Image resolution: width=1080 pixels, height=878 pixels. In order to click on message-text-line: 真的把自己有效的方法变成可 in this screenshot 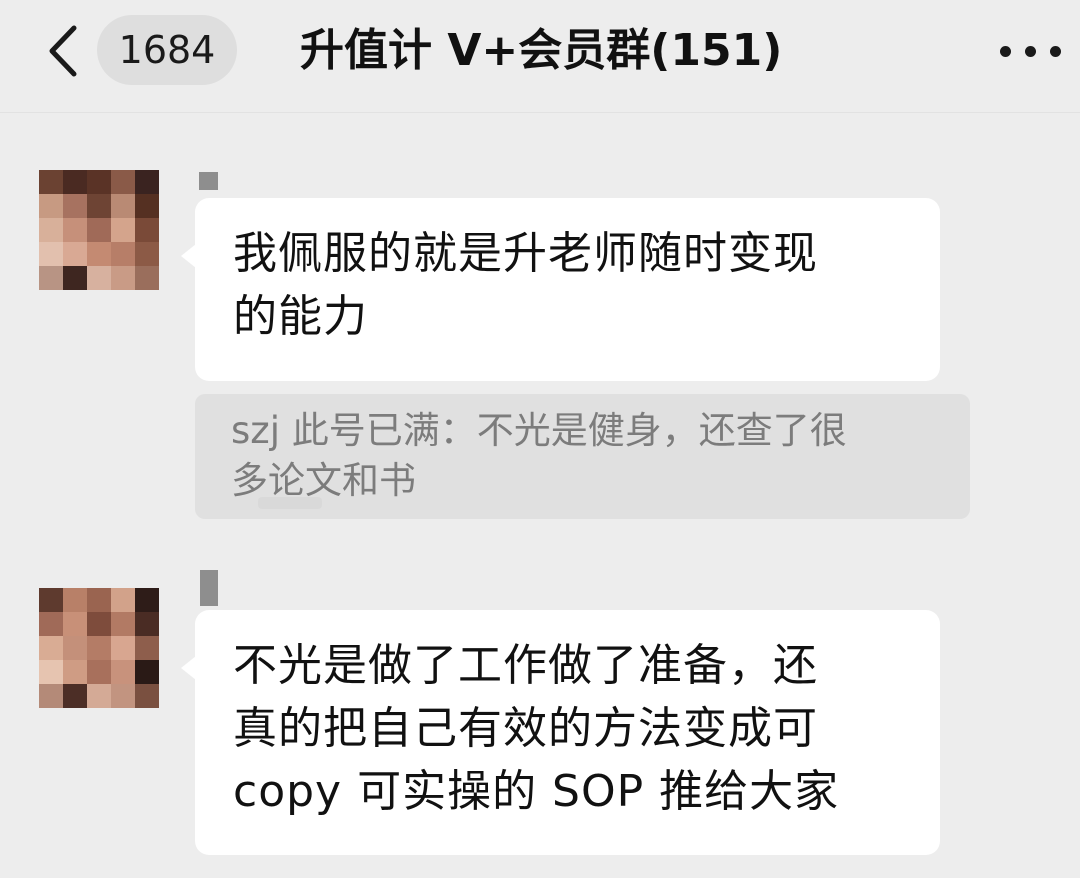, I will do `click(525, 728)`.